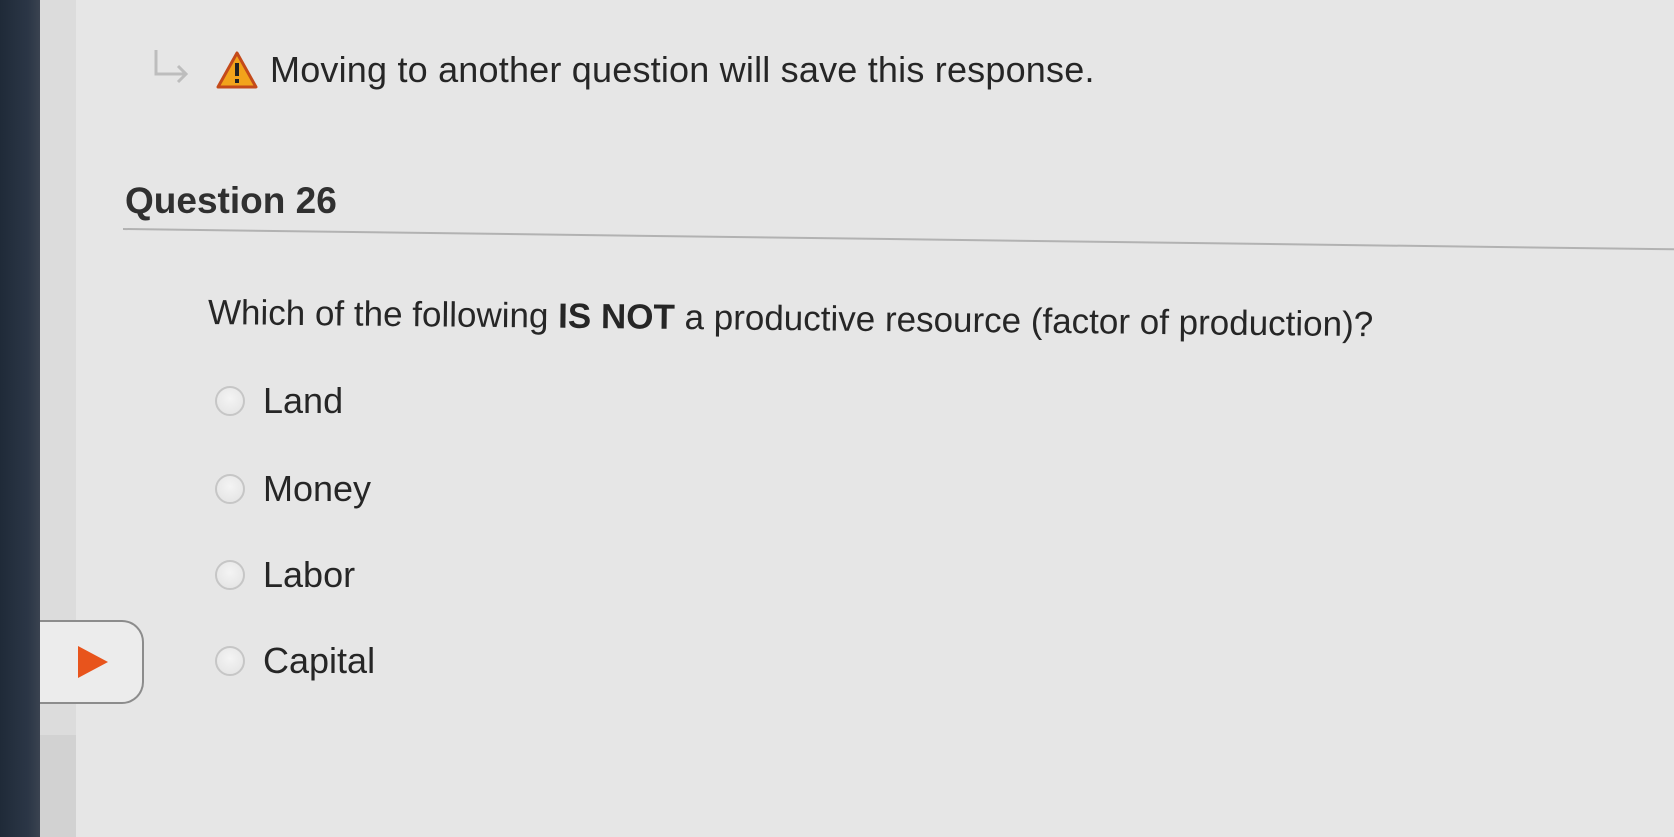 This screenshot has width=1674, height=837. I want to click on answer-option-capital: Capital, so click(295, 661).